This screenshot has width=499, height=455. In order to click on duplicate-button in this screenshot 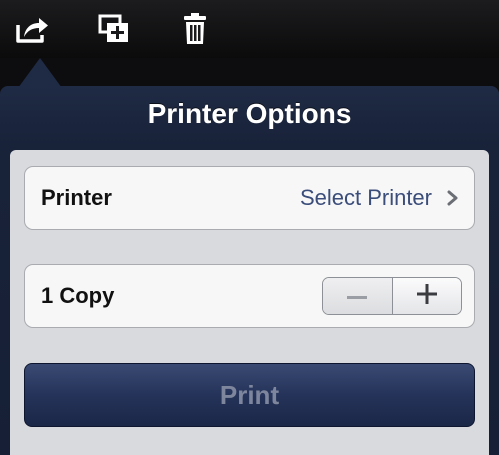, I will do `click(114, 29)`.